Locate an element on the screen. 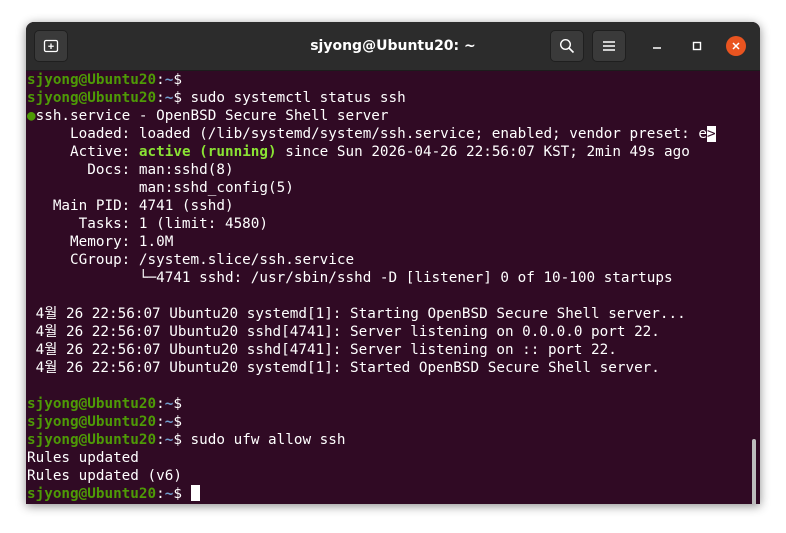 The width and height of the screenshot is (786, 533). minimize-button is located at coordinates (657, 46).